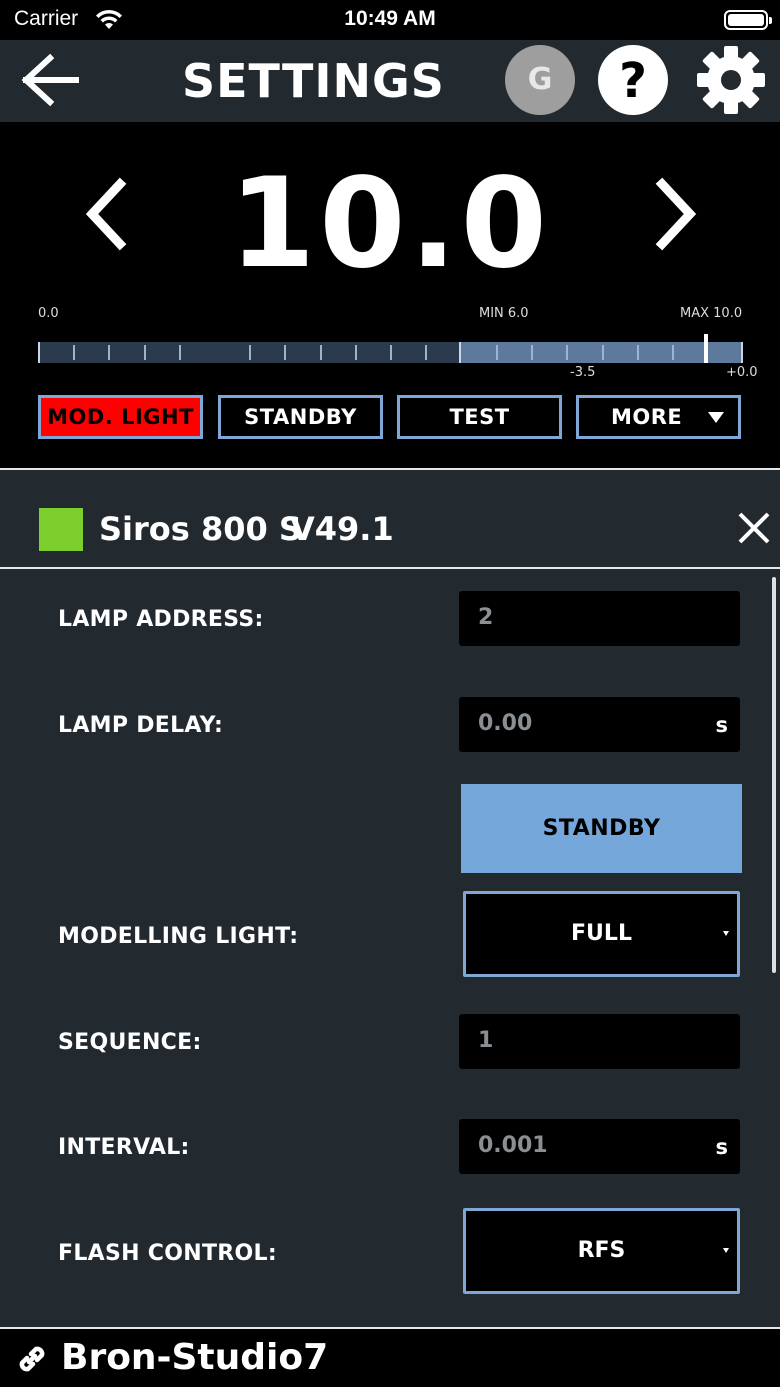  I want to click on avatar: G, so click(540, 80).